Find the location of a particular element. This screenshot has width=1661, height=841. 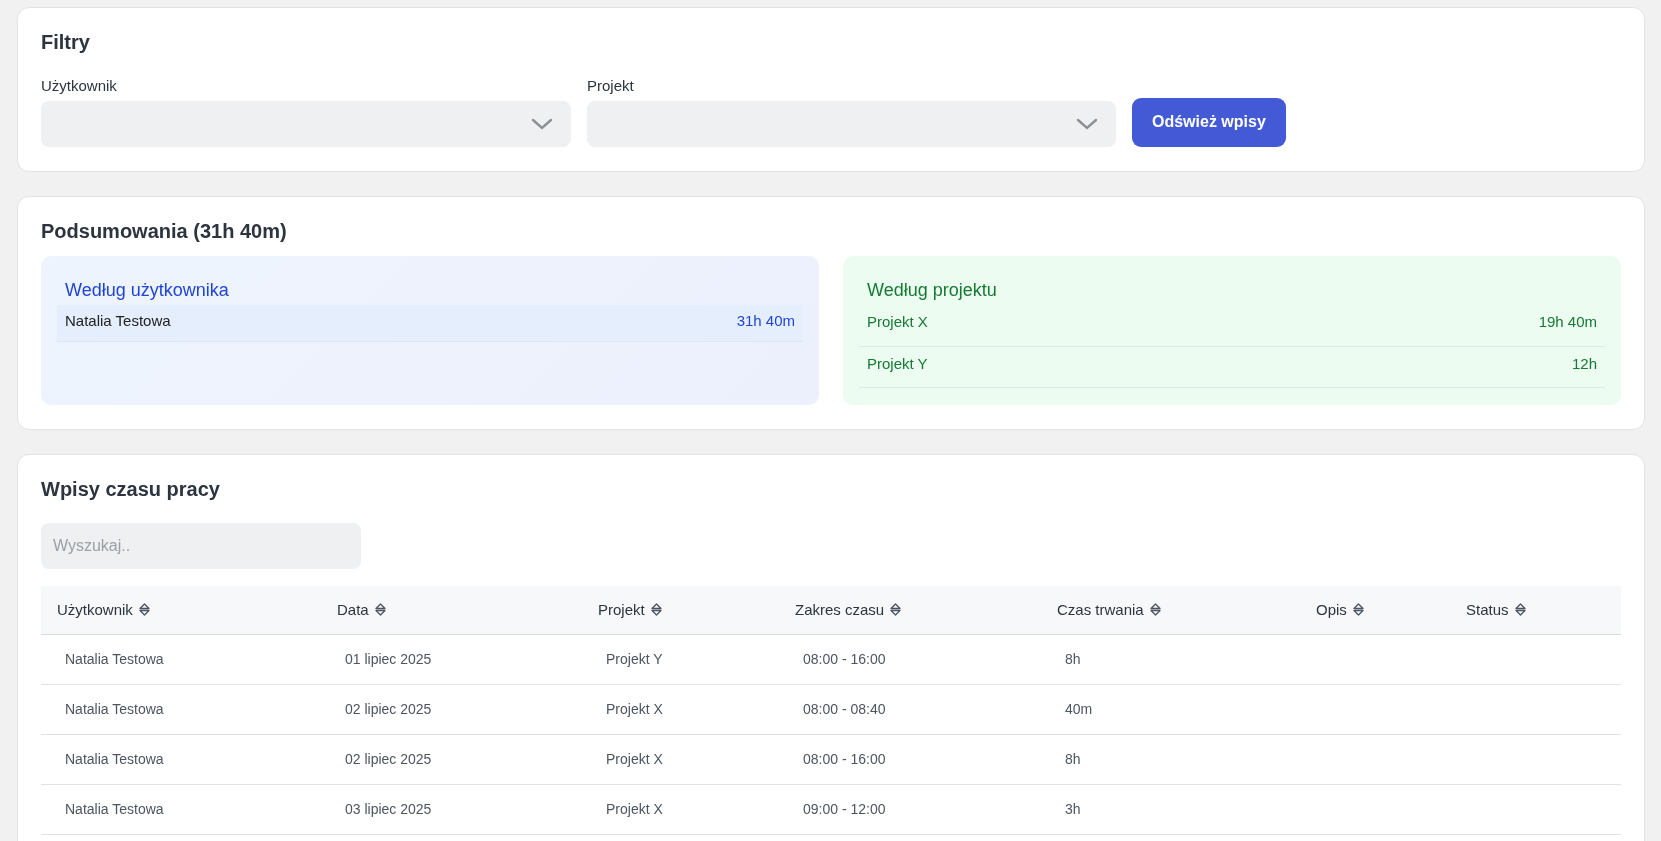

table-cell: 3h is located at coordinates (1073, 809).